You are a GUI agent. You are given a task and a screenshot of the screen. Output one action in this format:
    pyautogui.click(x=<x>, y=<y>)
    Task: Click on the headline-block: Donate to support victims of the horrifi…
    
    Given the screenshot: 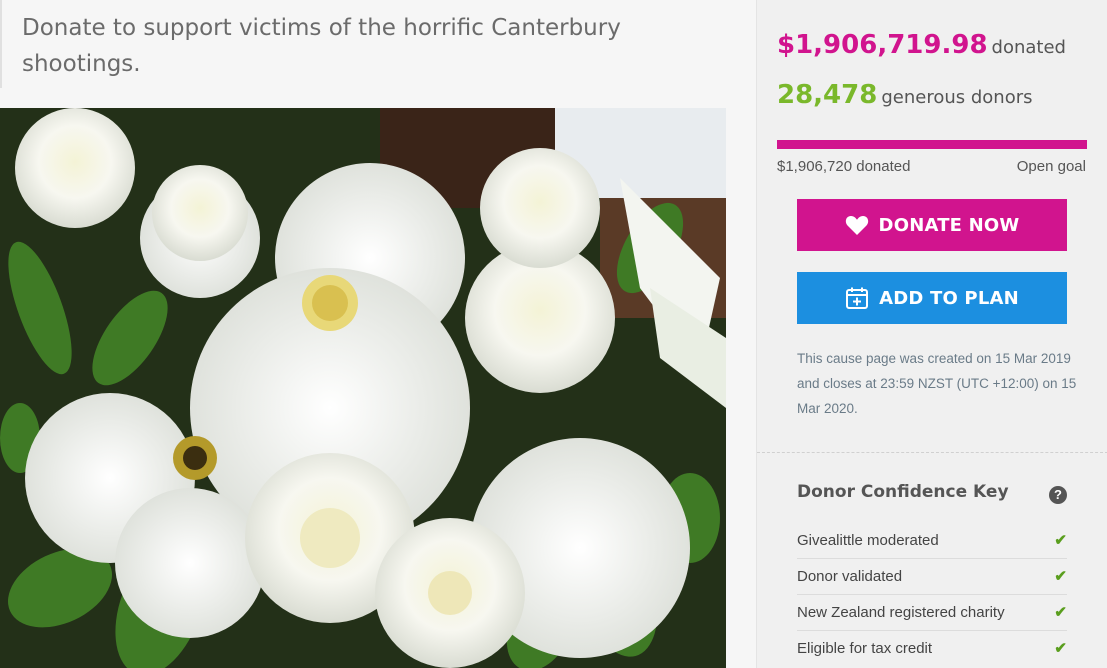 What is the action you would take?
    pyautogui.click(x=370, y=44)
    